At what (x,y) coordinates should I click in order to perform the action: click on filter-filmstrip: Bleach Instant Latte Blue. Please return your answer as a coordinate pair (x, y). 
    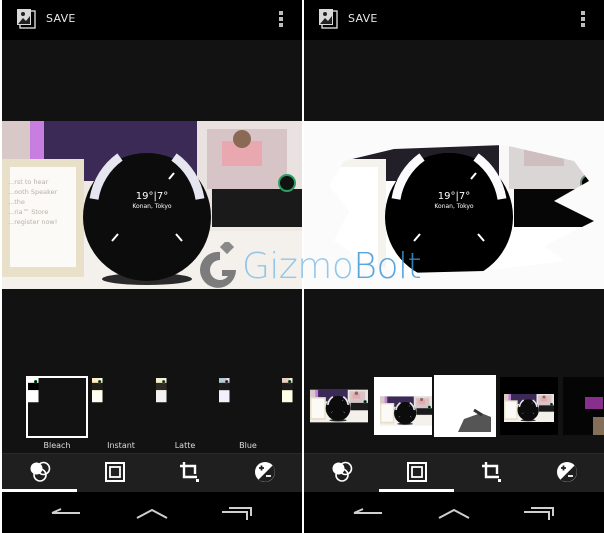
    Looking at the image, I should click on (152, 413).